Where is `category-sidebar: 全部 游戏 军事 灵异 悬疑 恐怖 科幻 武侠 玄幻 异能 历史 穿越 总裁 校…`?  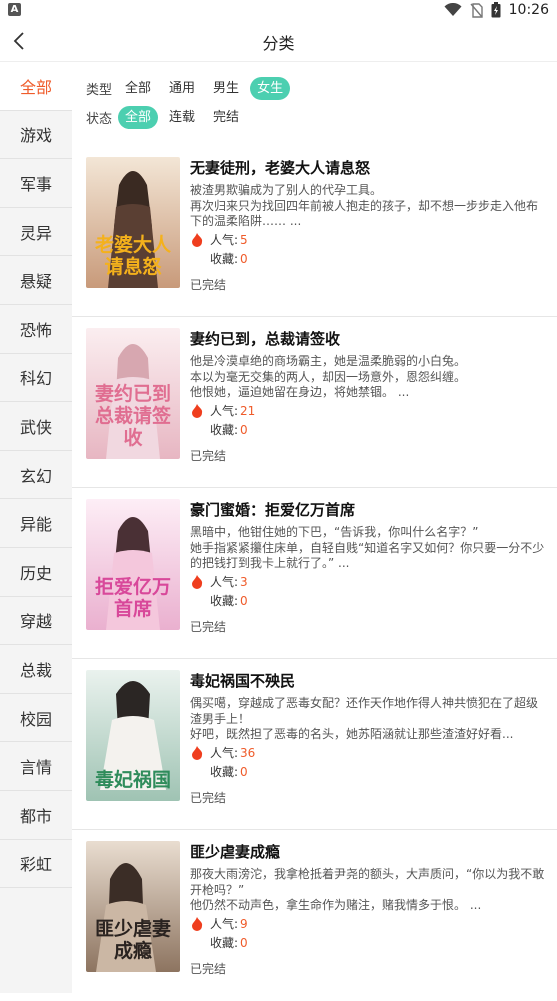
category-sidebar: 全部 游戏 军事 灵异 悬疑 恐怖 科幻 武侠 玄幻 异能 历史 穿越 总裁 校… is located at coordinates (36, 527).